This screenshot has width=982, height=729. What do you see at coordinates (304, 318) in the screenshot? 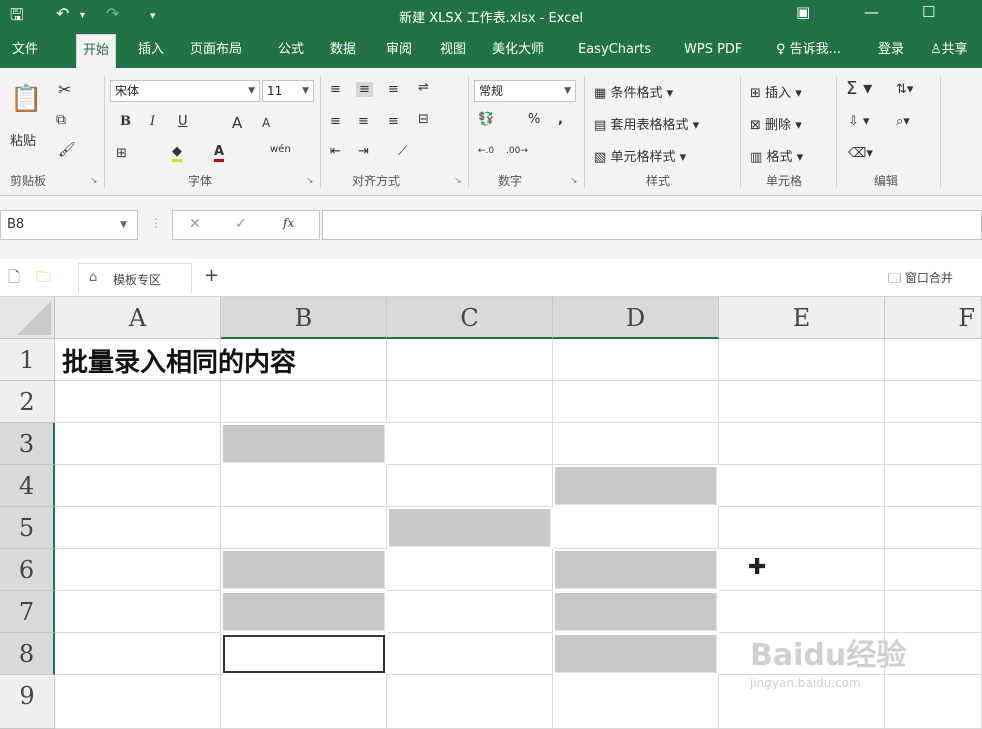
I see `column-header-b: B` at bounding box center [304, 318].